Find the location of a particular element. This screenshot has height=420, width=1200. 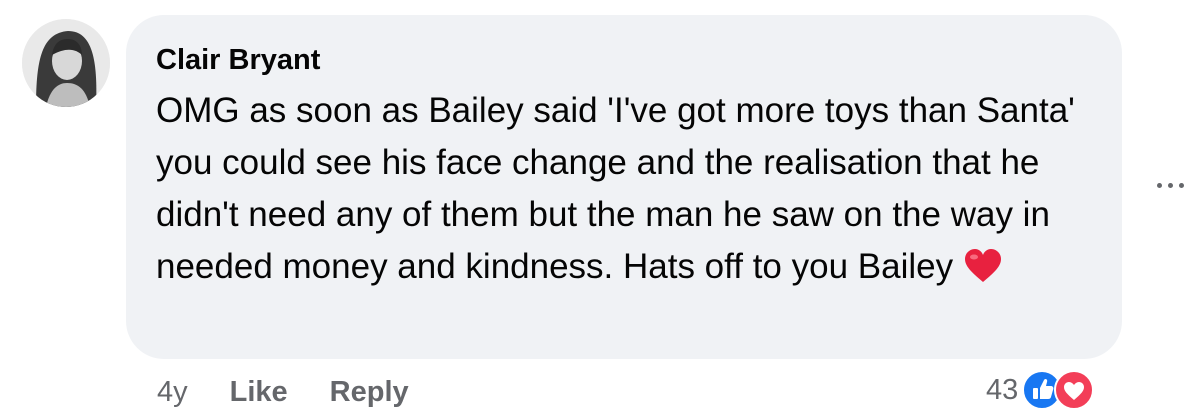

reply-button: Reply is located at coordinates (369, 392).